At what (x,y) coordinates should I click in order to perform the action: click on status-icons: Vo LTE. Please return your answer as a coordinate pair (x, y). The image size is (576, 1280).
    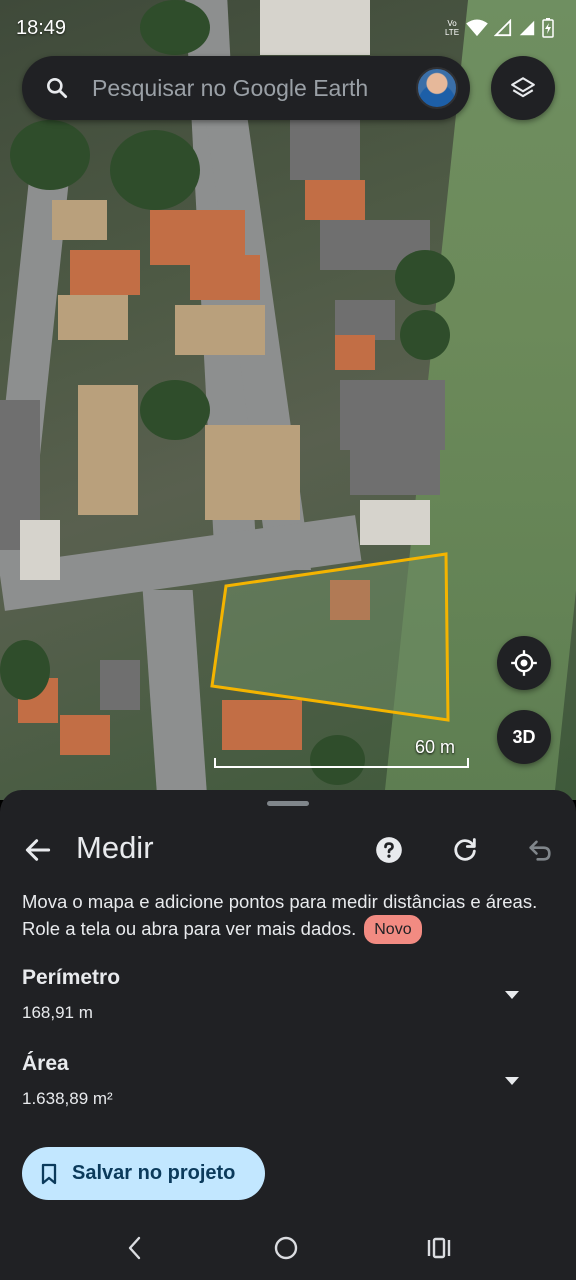
    Looking at the image, I should click on (499, 28).